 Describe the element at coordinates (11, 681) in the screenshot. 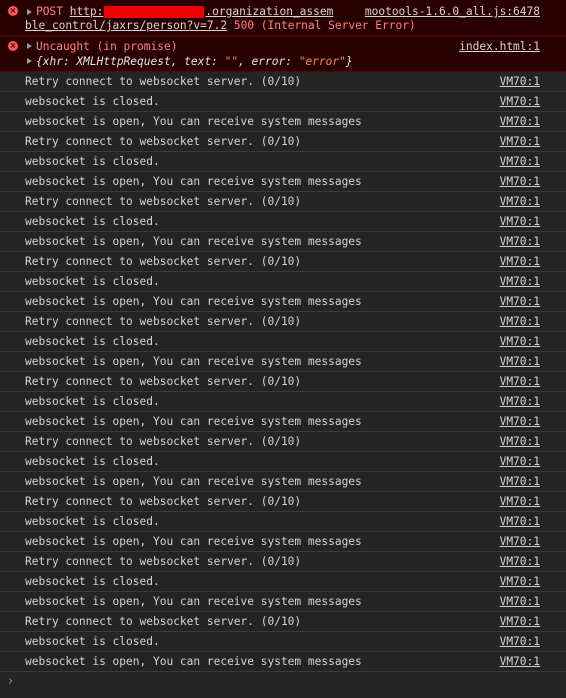

I see `prompt-chevron-icon: ›` at that location.